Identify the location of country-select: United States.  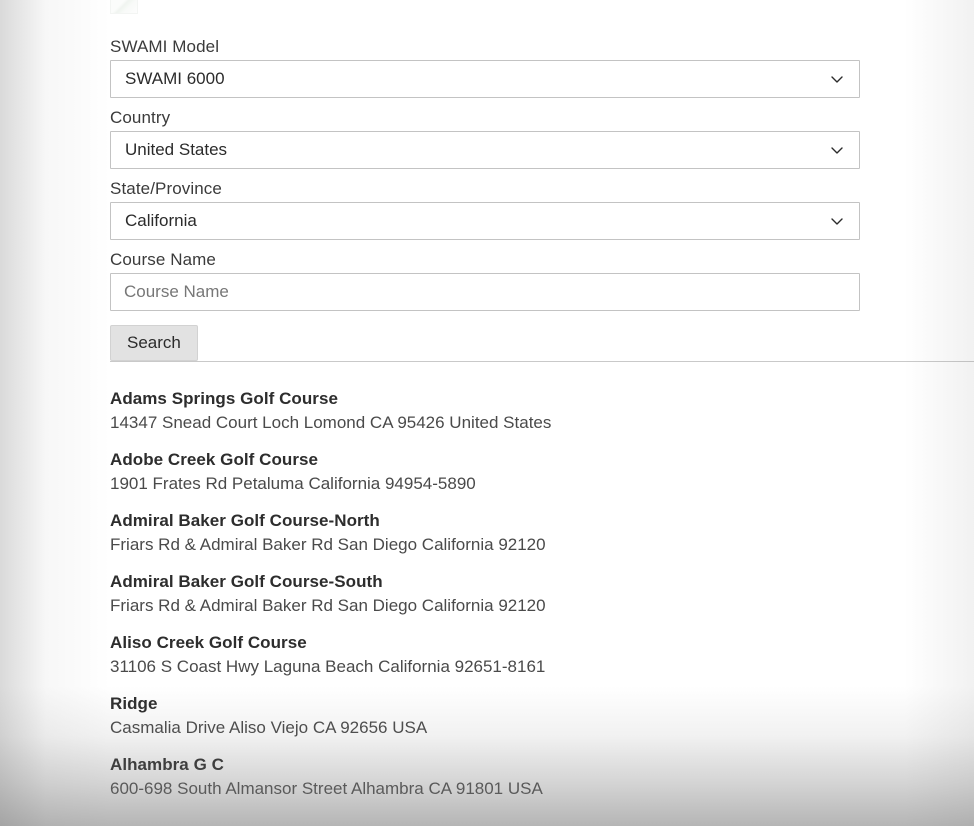
(485, 150).